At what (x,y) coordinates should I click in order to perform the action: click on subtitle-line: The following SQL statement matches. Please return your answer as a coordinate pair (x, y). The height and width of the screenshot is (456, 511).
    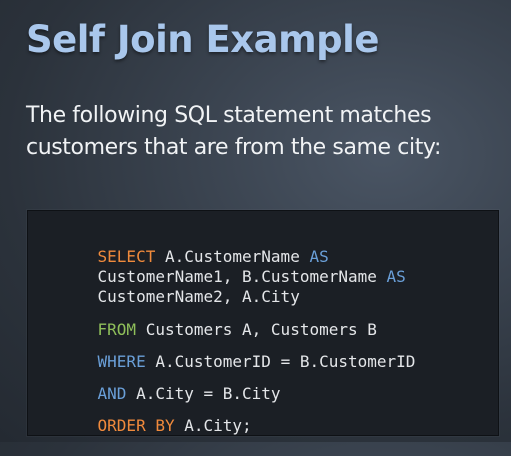
    Looking at the image, I should click on (229, 115).